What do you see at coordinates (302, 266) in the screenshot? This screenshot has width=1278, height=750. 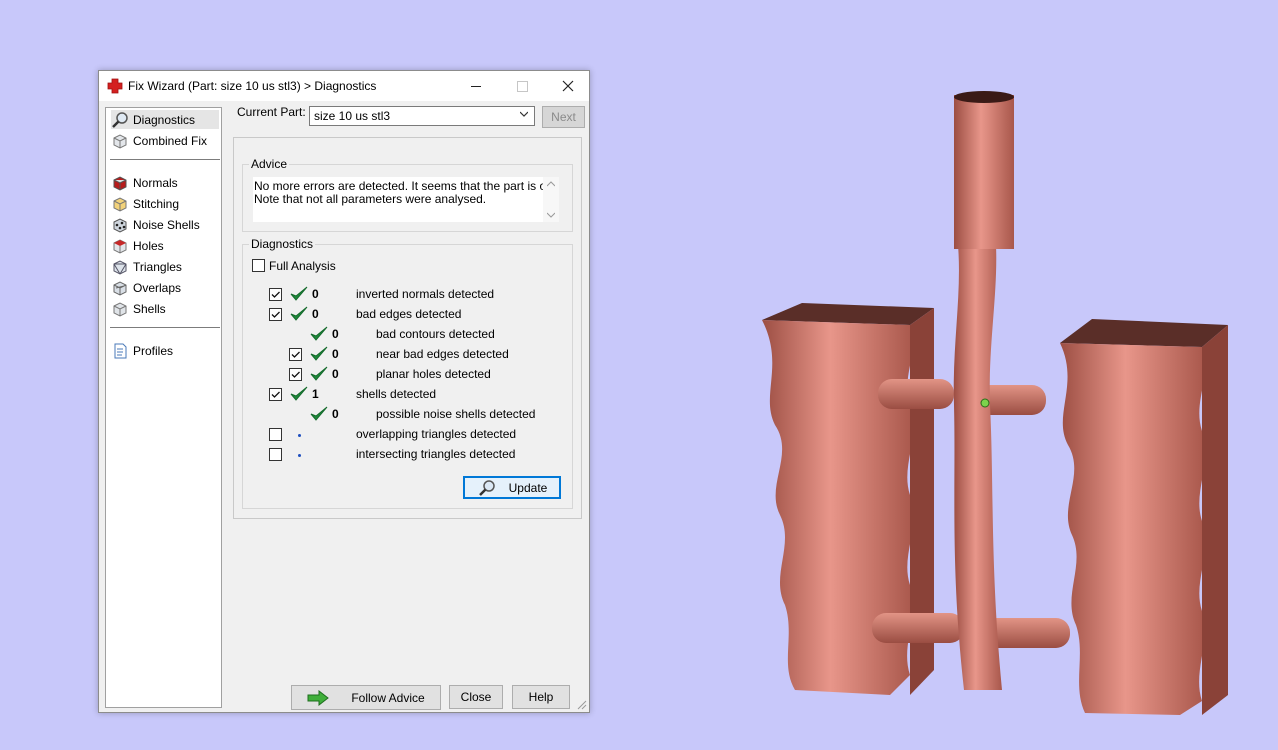 I see `full-analysis-label: Full Analysis` at bounding box center [302, 266].